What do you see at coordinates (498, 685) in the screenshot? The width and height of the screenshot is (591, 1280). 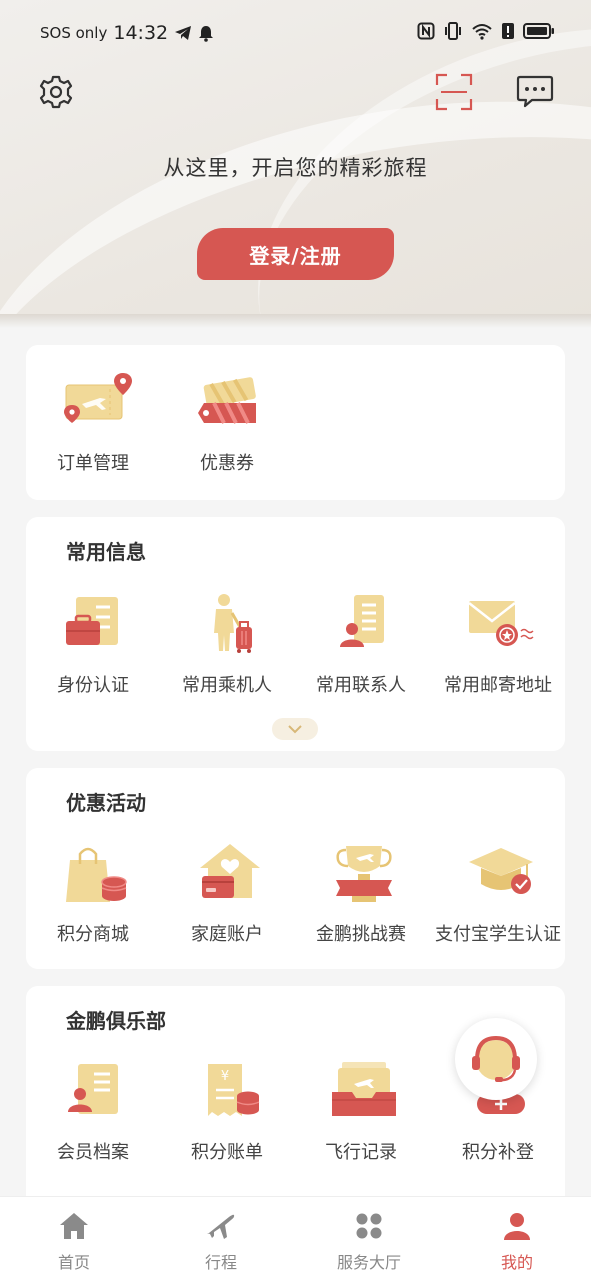 I see `mailing-address-label: 常用邮寄地址` at bounding box center [498, 685].